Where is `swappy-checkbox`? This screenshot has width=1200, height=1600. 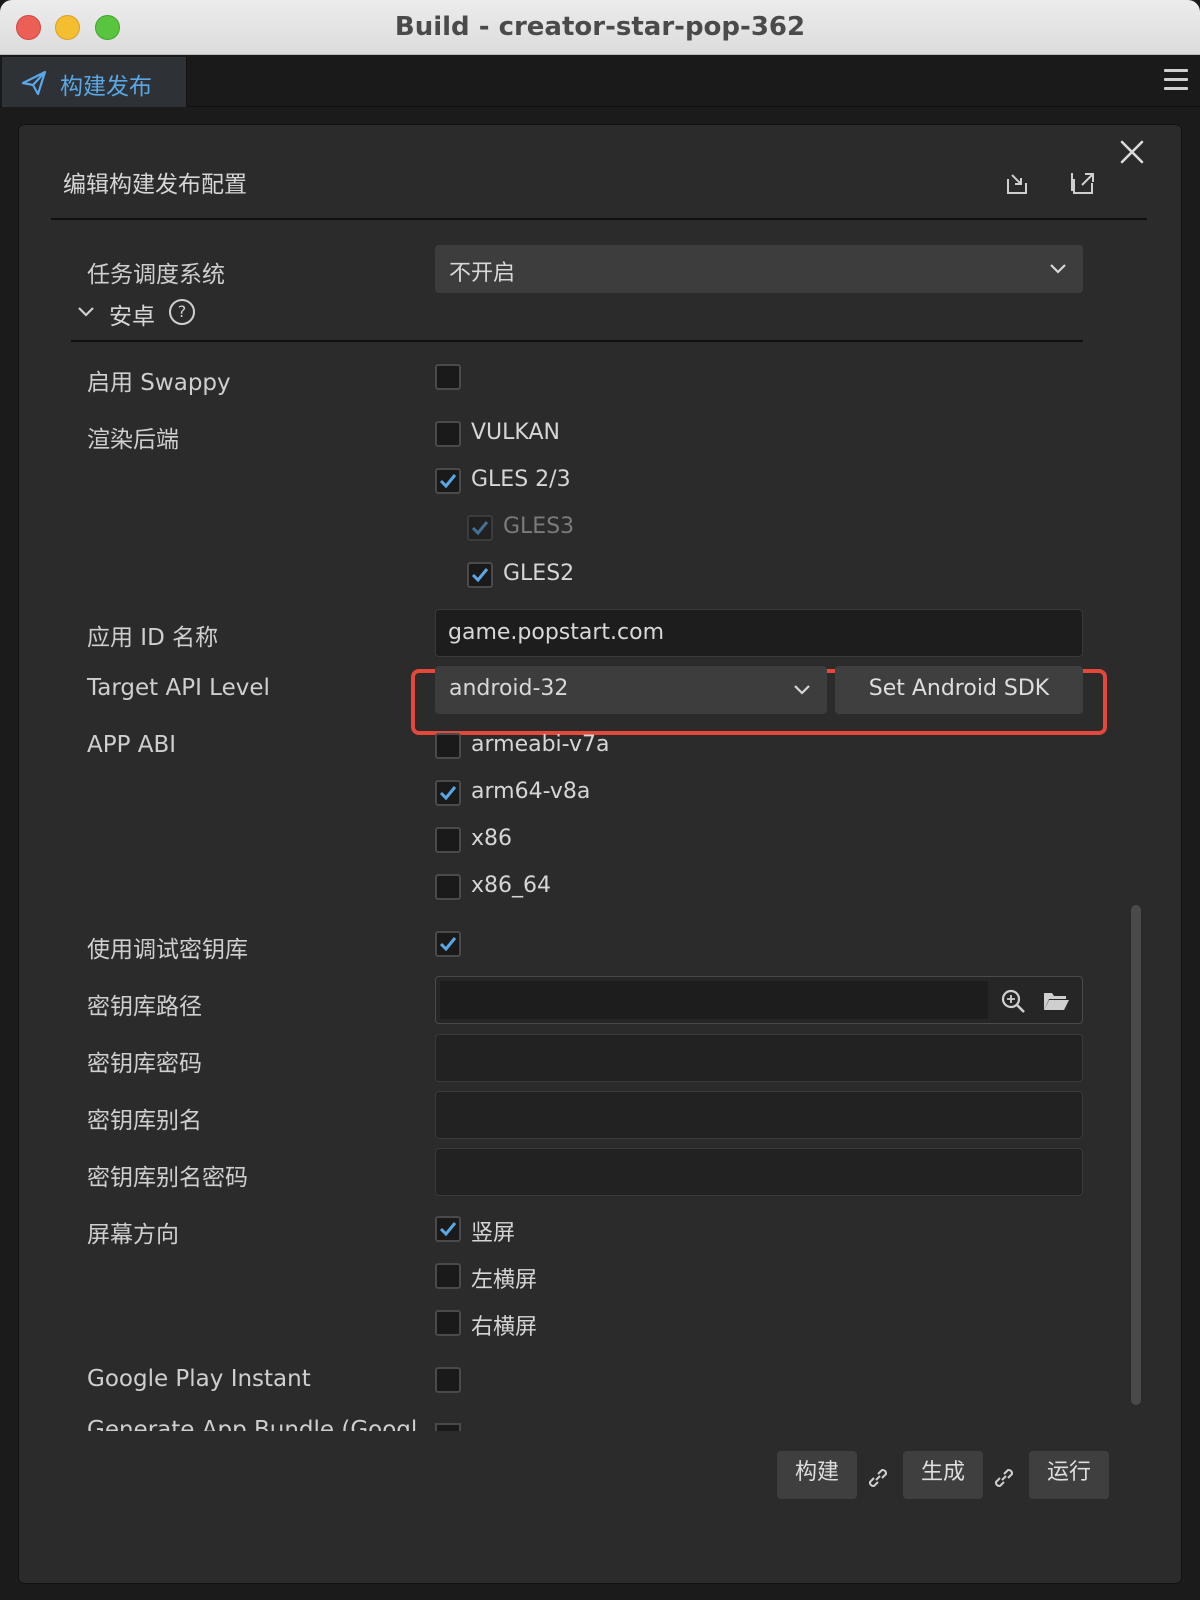
swappy-checkbox is located at coordinates (448, 377).